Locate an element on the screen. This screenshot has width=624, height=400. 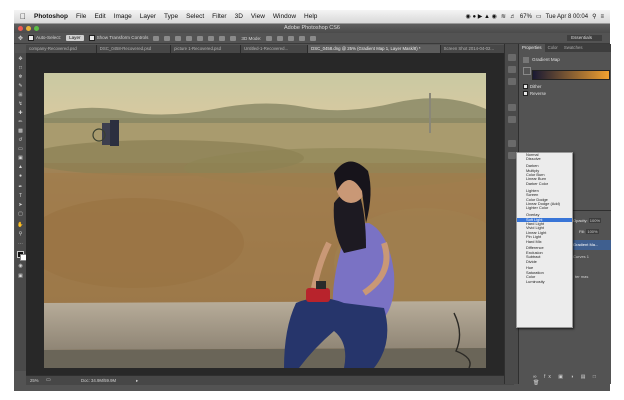
brush-panel-icon is located at coordinates (512, 107).